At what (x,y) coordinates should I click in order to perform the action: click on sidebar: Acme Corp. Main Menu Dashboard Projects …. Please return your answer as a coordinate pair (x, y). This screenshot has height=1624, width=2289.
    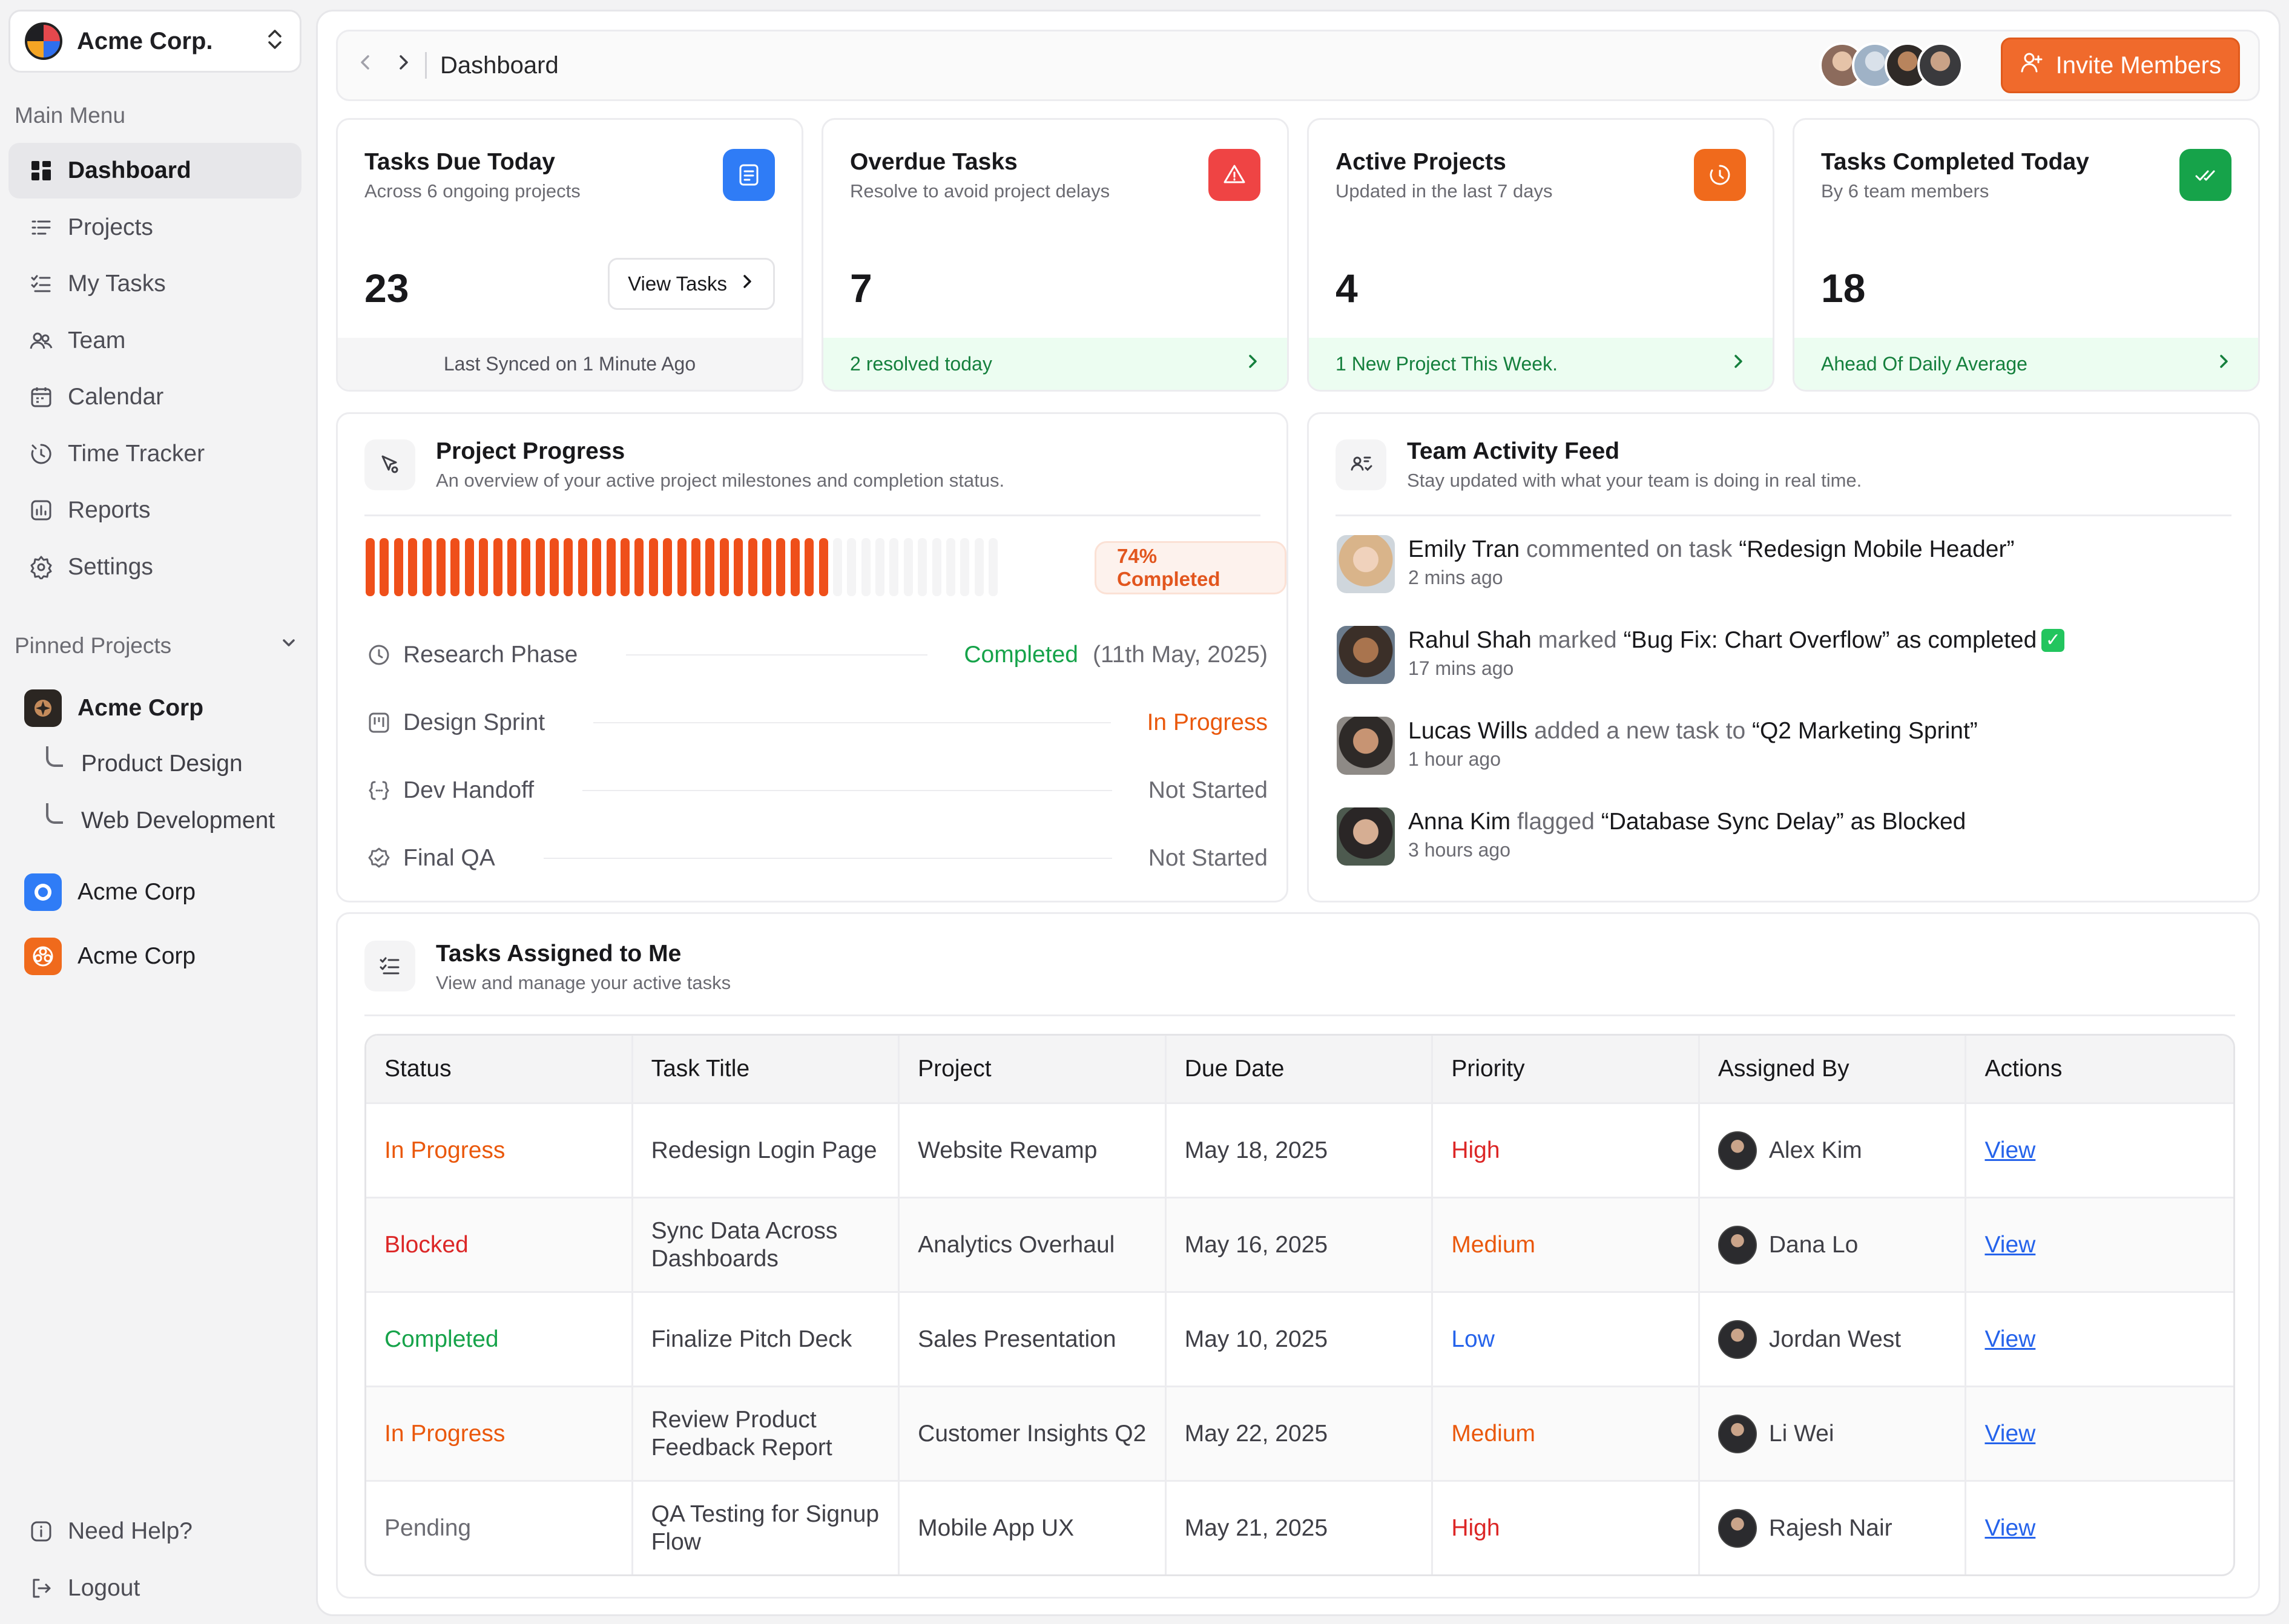
    Looking at the image, I should click on (154, 812).